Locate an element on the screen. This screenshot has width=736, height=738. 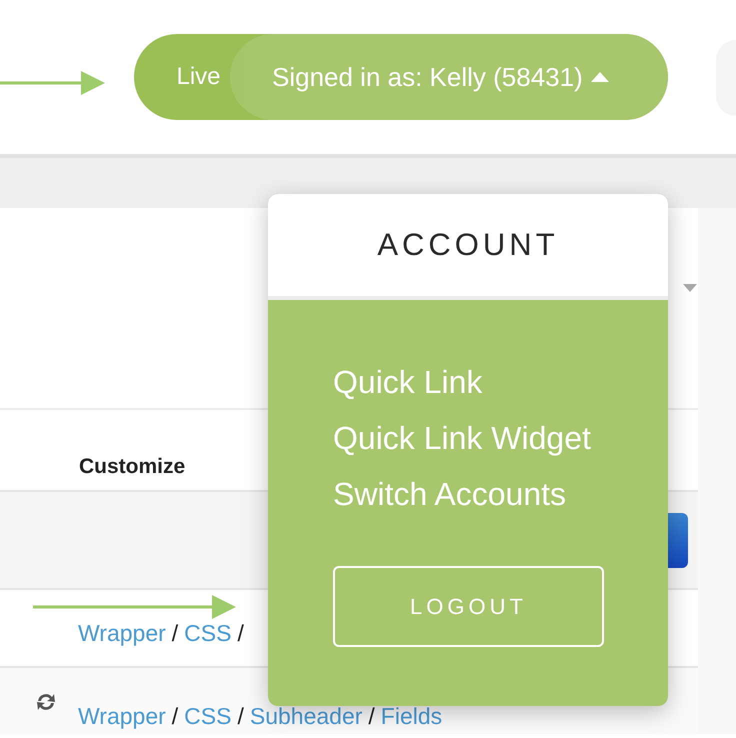
account-pill: Live Signed in as: Kelly (58431) is located at coordinates (401, 77).